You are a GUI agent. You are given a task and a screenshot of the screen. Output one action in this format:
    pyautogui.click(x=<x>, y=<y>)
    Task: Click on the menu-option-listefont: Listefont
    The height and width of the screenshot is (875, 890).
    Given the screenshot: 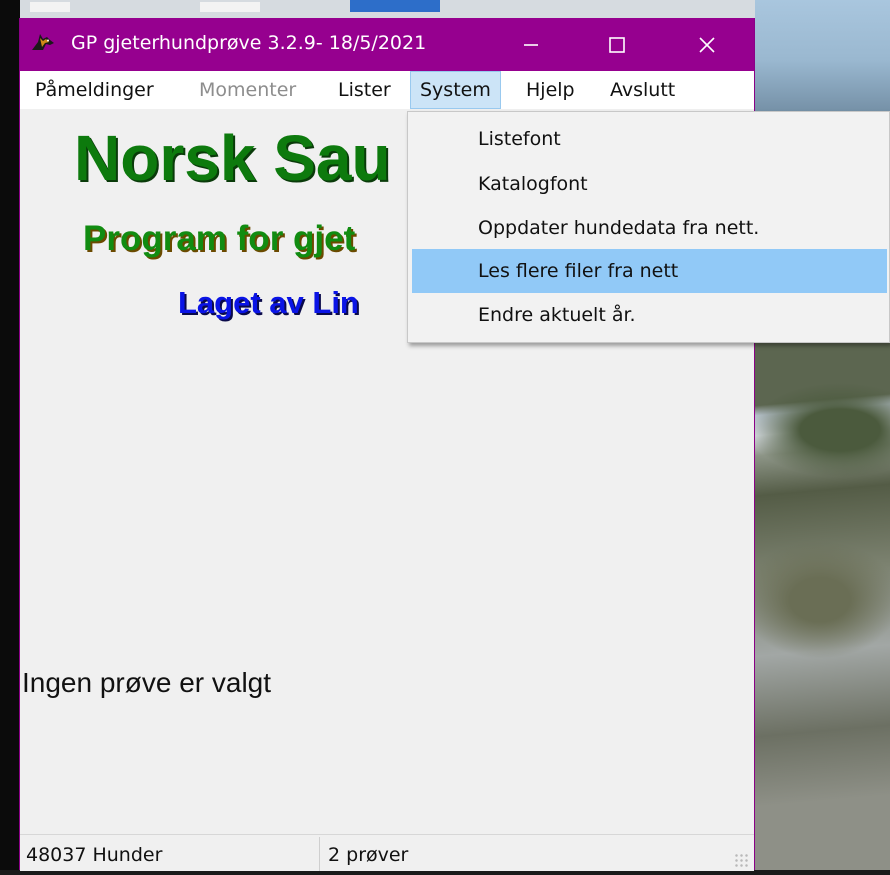 What is the action you would take?
    pyautogui.click(x=649, y=139)
    